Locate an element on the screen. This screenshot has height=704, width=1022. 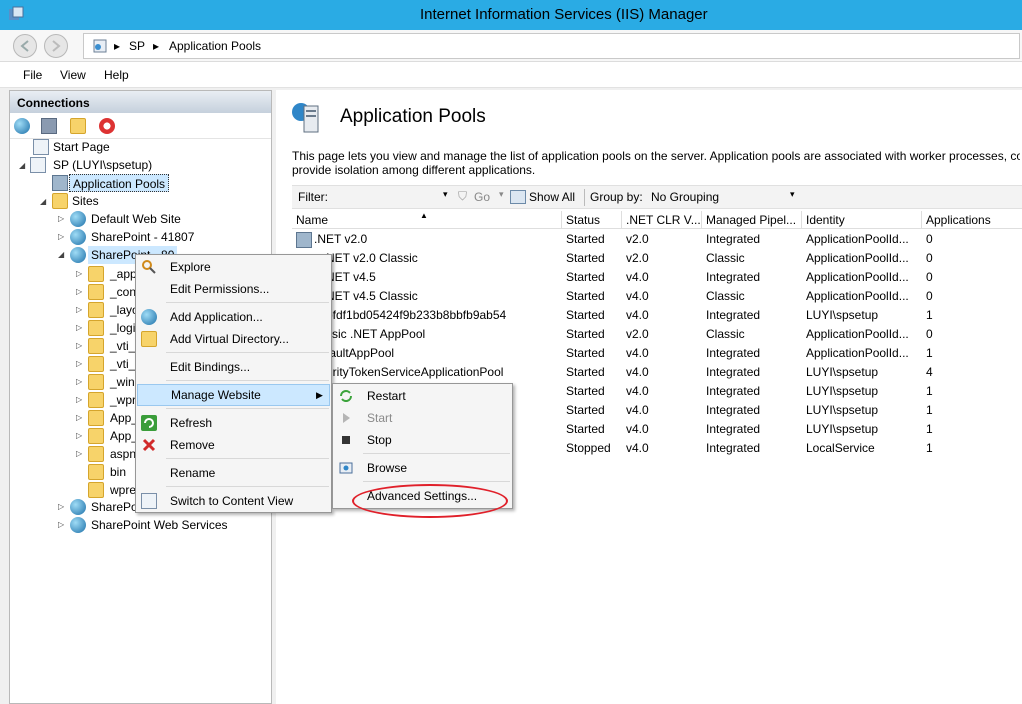
address-field: ▸ SP ▸ Application Pools is located at coordinates (551, 46).